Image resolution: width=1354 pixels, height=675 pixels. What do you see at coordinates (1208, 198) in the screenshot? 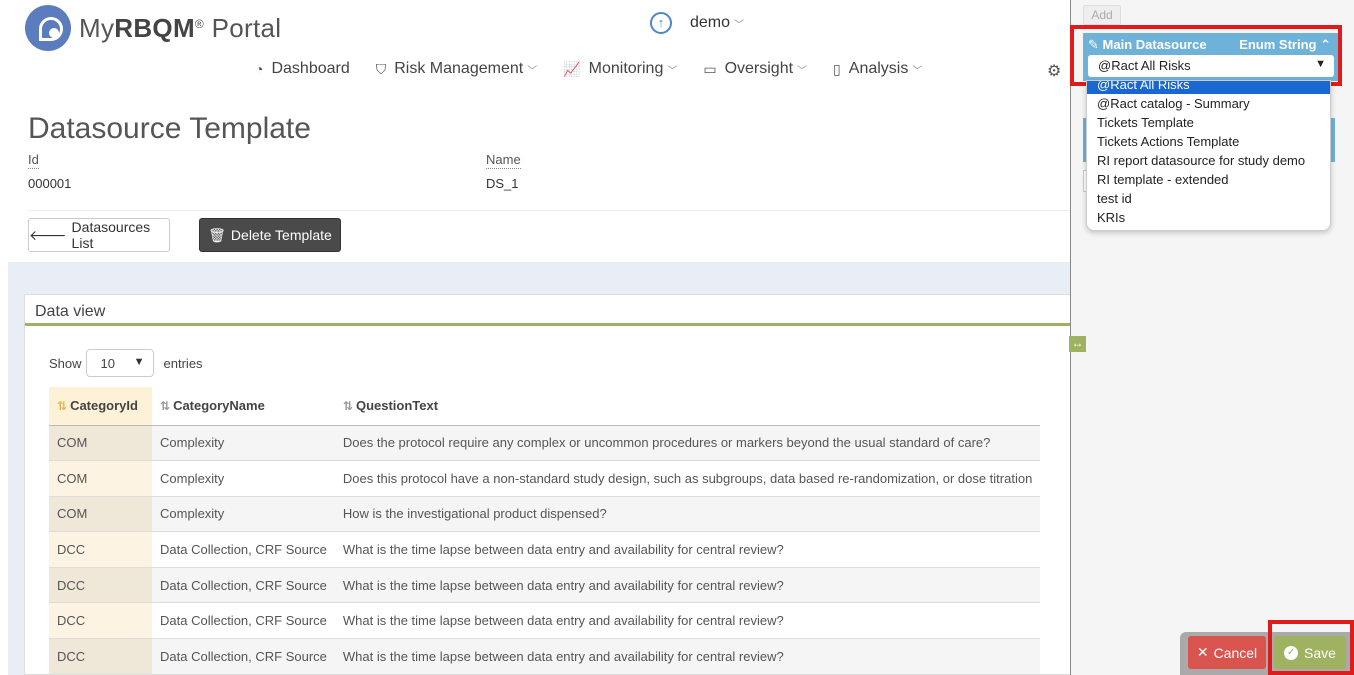
I see `dropdown-option: test id` at bounding box center [1208, 198].